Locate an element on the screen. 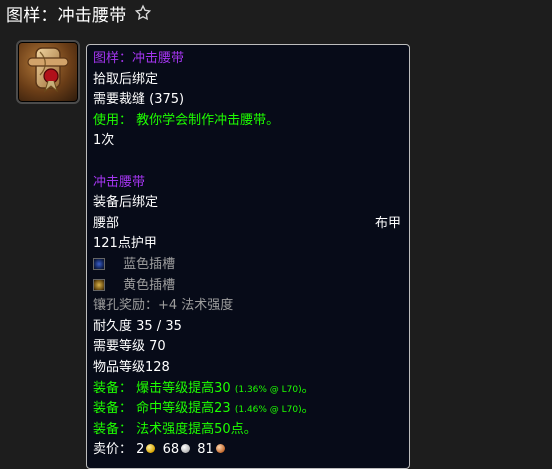 The image size is (552, 469). equip-text-2: 命中等级提高23 is located at coordinates (183, 409).